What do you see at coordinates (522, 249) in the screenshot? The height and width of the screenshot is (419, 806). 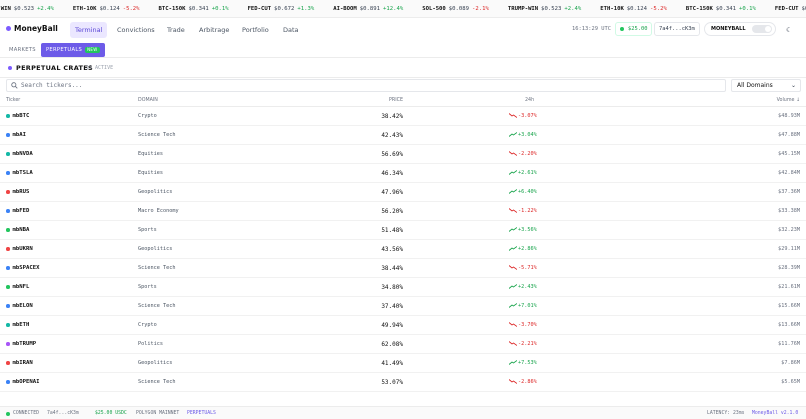 I see `row-change: +2.86%` at bounding box center [522, 249].